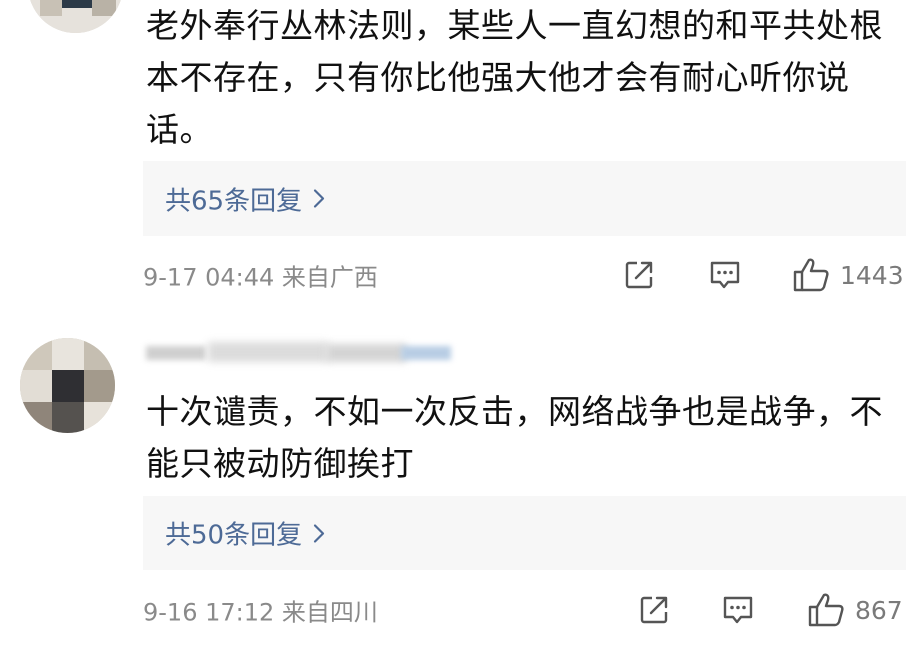 The height and width of the screenshot is (661, 917). I want to click on comment-text: 十次谴责，不如一次反击，网络战争也是战争，不能只被动防御挨打, so click(514, 437).